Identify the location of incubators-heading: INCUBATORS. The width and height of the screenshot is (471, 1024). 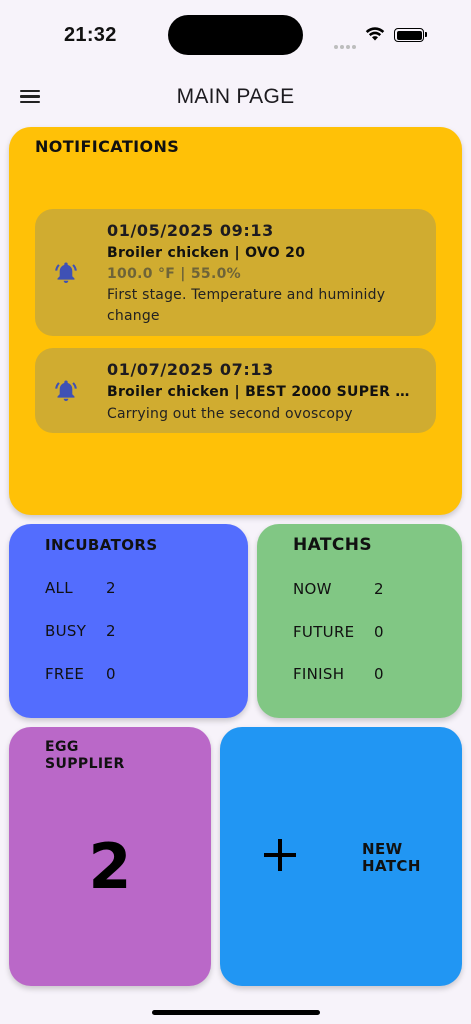
(101, 545).